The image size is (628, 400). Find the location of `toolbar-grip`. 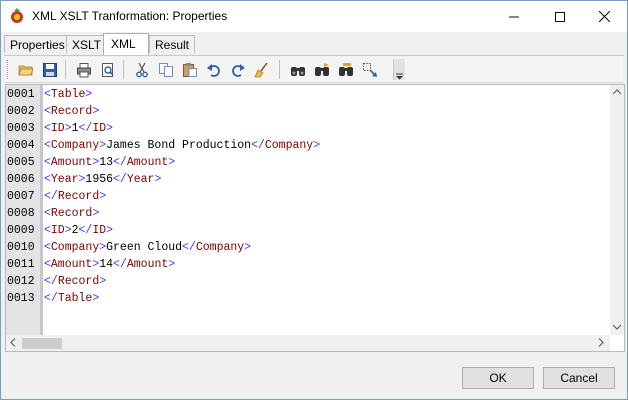

toolbar-grip is located at coordinates (9, 69).